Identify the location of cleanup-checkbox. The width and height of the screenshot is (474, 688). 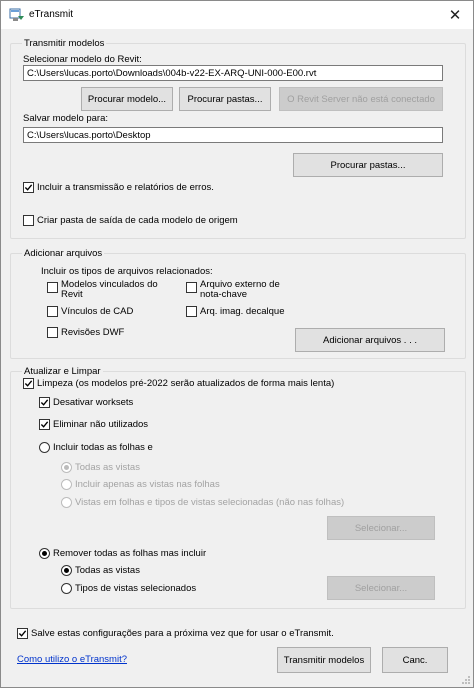
(28, 383).